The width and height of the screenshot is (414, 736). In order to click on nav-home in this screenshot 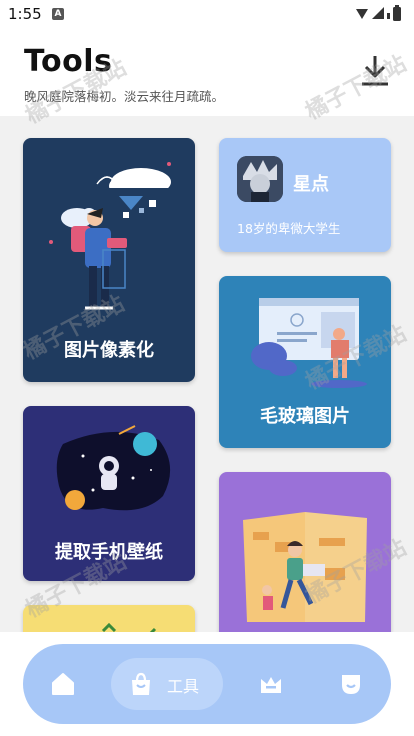, I will do `click(63, 684)`.